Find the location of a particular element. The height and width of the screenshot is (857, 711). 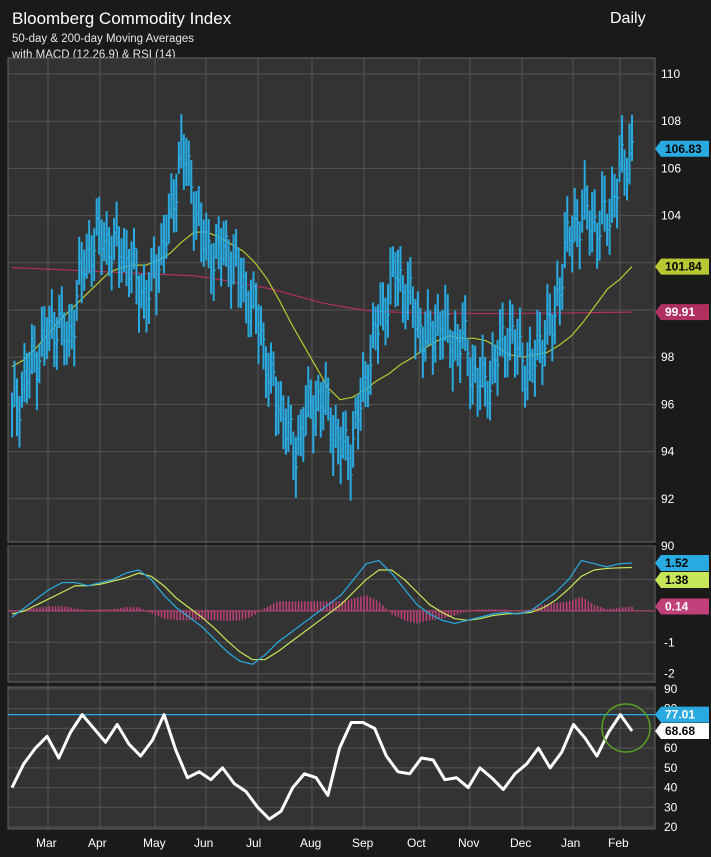

ma200-last-tag: 99.91 is located at coordinates (680, 312).